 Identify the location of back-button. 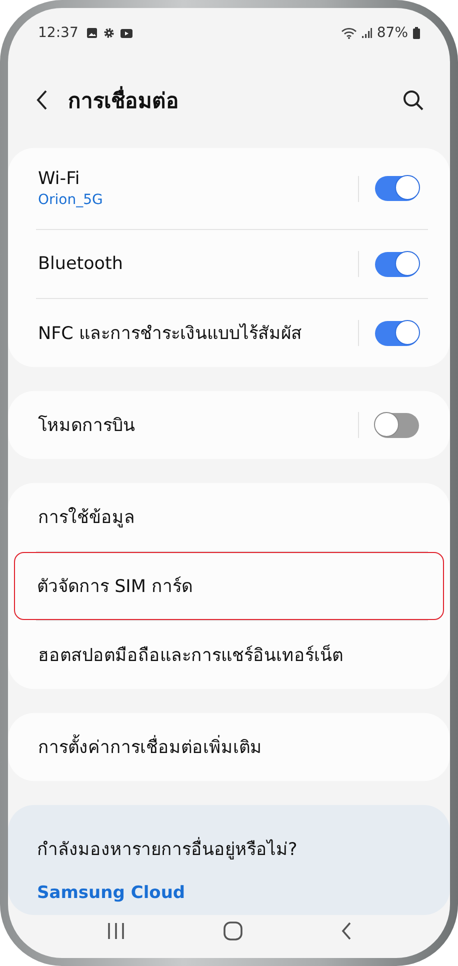
(42, 100).